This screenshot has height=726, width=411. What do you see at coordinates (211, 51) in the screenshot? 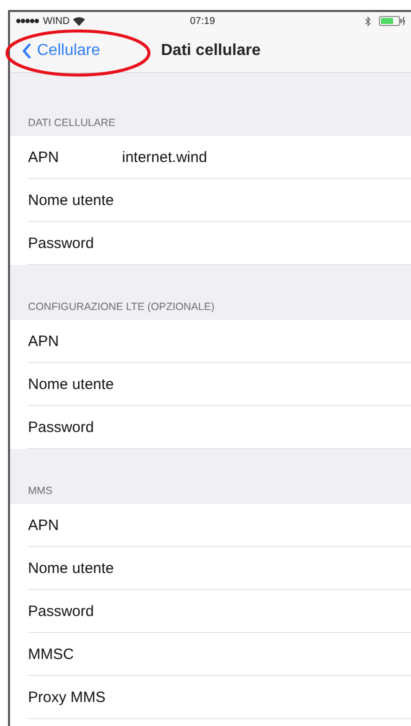
I see `screen-title: Dati cellulare` at bounding box center [211, 51].